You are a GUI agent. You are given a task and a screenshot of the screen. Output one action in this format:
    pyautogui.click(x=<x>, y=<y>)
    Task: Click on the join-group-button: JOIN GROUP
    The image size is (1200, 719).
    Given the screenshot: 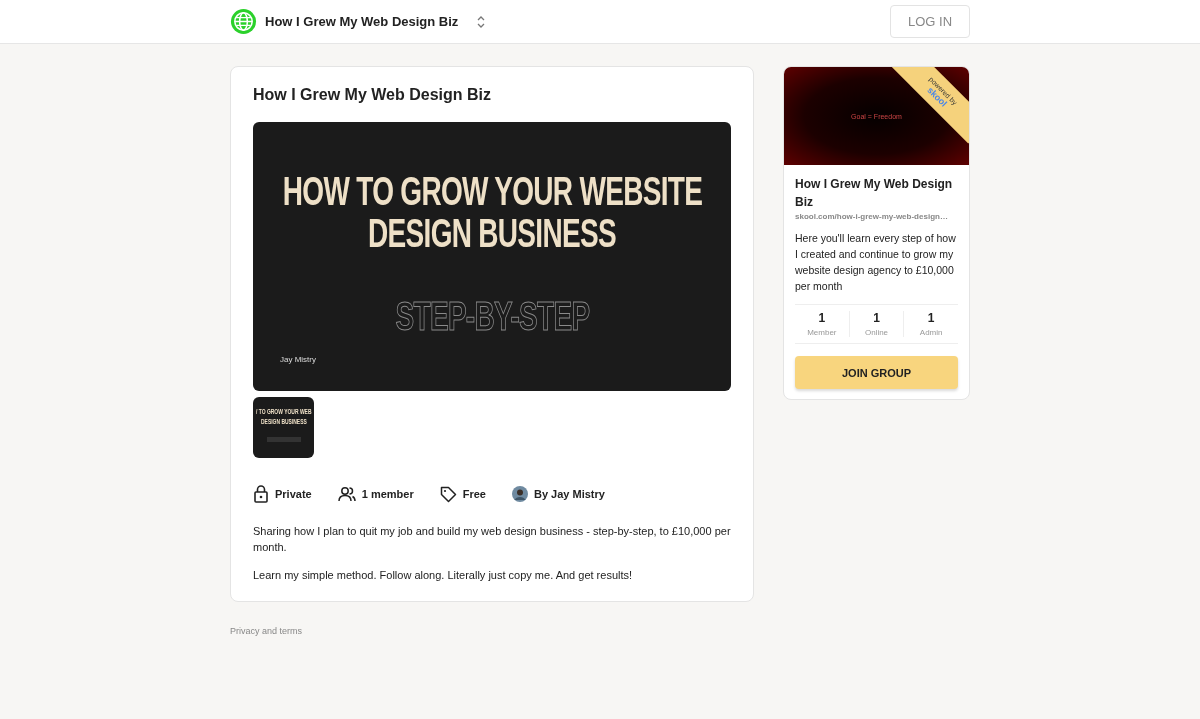 What is the action you would take?
    pyautogui.click(x=876, y=372)
    